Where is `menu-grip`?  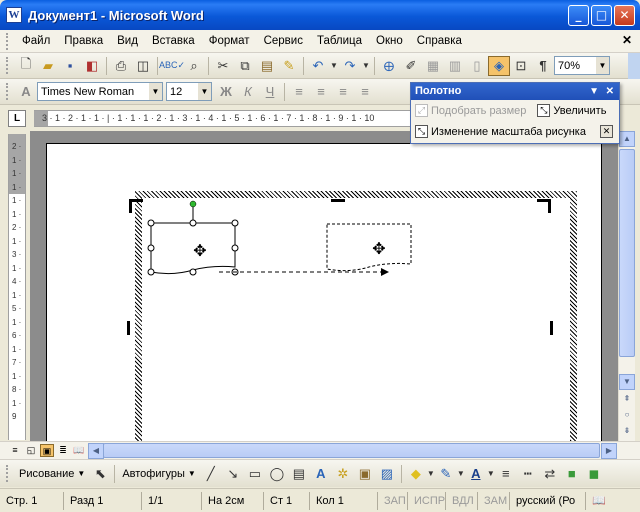
menu-grip is located at coordinates (7, 41).